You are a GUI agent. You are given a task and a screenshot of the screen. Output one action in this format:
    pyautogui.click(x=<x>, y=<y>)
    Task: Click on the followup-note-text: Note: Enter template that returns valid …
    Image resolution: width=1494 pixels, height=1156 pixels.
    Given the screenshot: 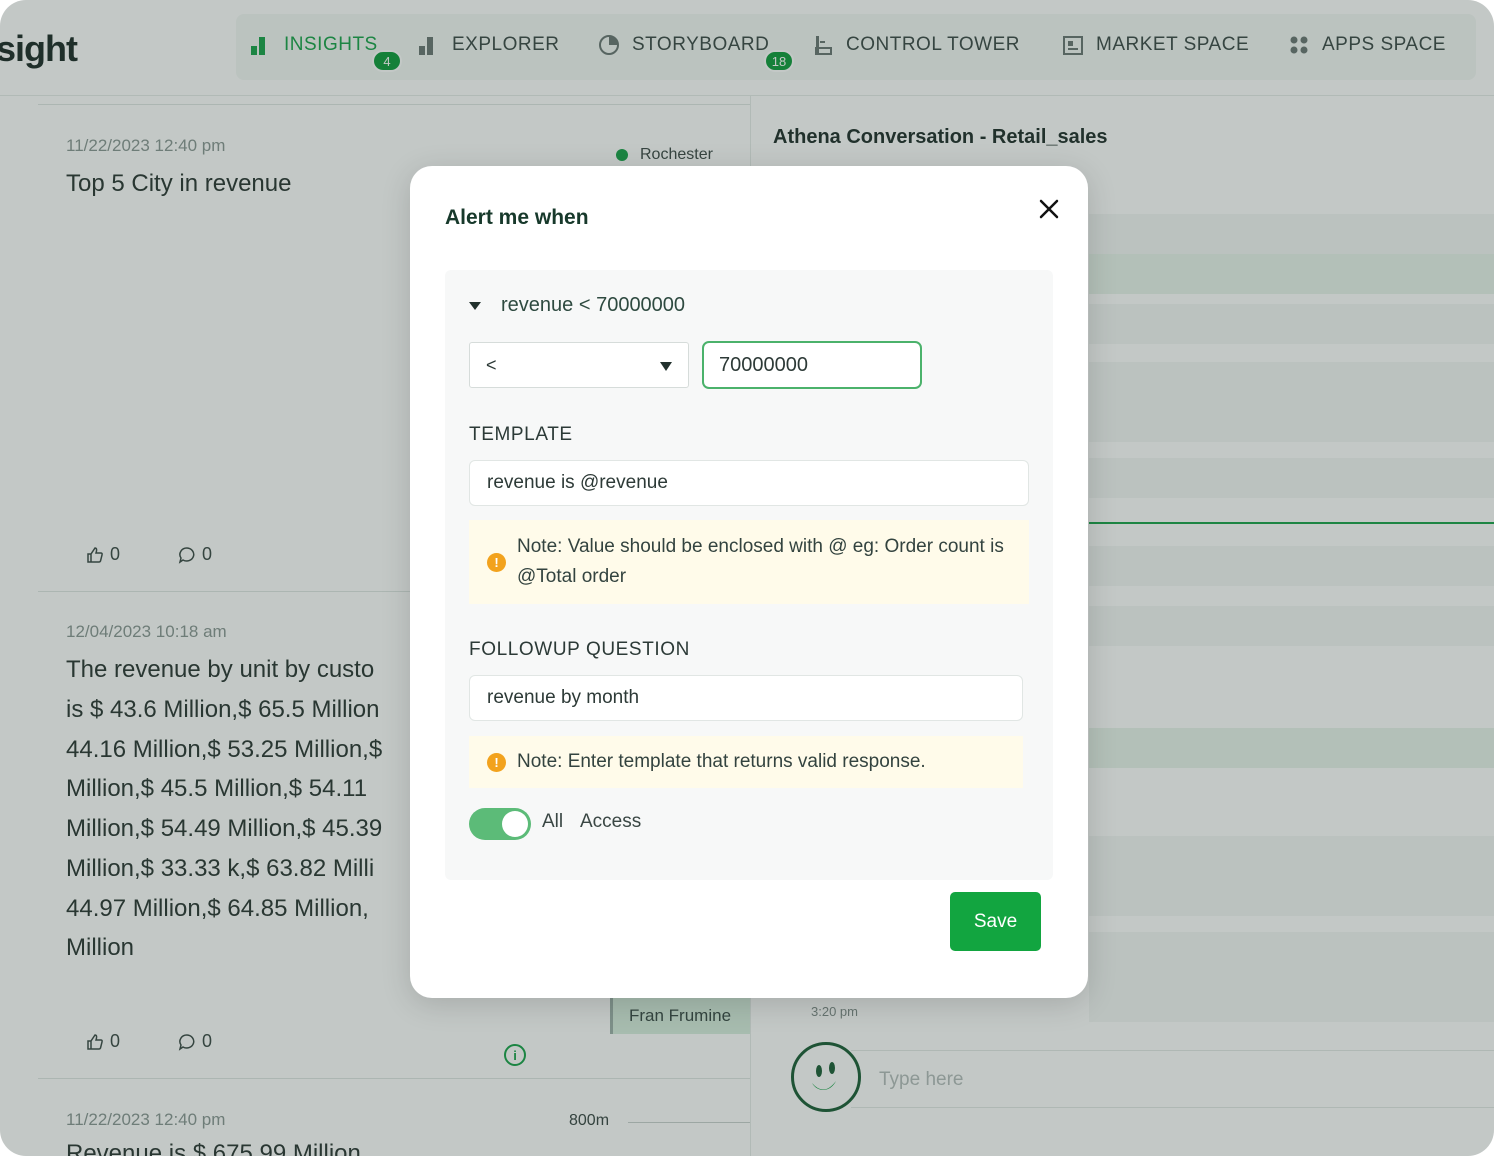 What is the action you would take?
    pyautogui.click(x=721, y=761)
    